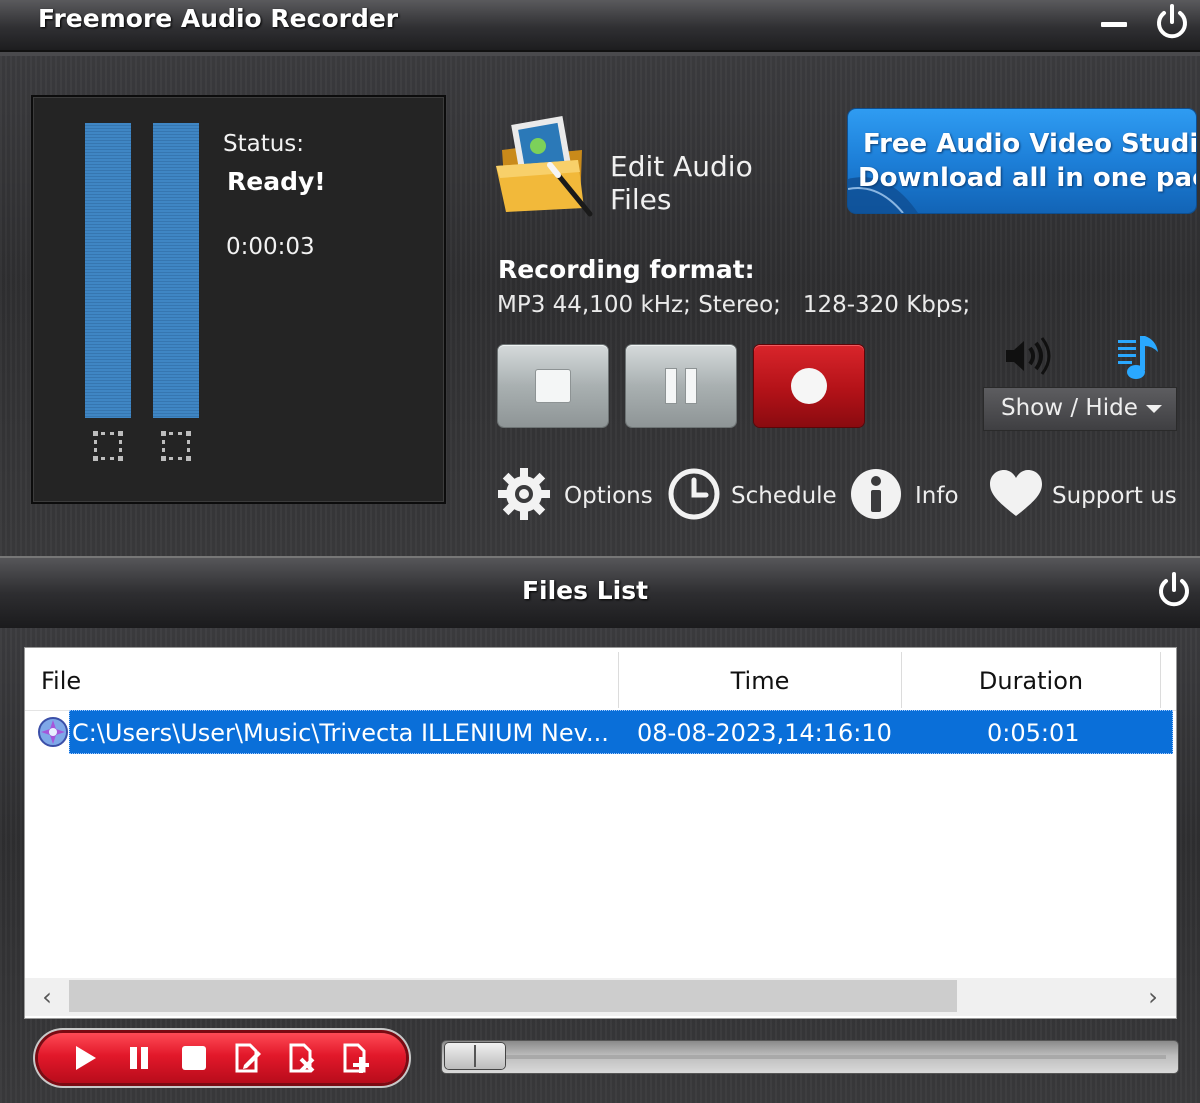 The width and height of the screenshot is (1200, 1103). What do you see at coordinates (47, 997) in the screenshot?
I see `scroll-left-icon: ‹` at bounding box center [47, 997].